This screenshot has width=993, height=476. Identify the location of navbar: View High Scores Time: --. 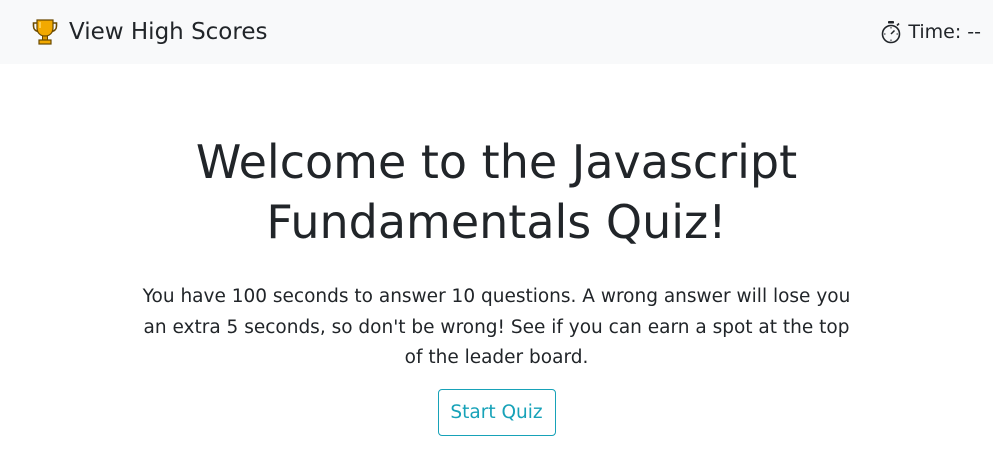
(496, 32).